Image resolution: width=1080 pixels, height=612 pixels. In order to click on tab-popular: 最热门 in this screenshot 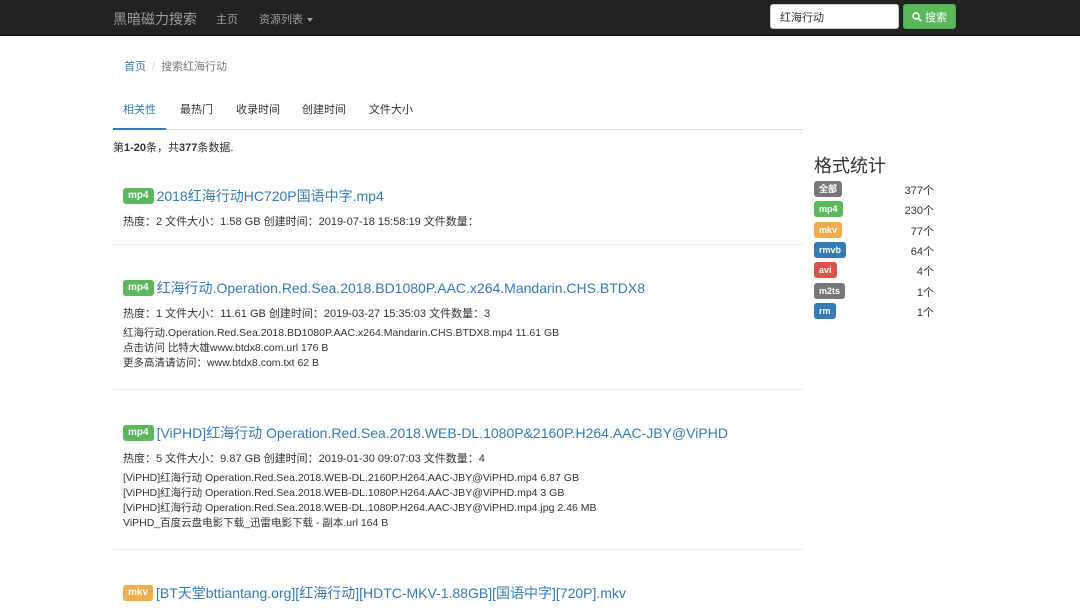, I will do `click(196, 113)`.